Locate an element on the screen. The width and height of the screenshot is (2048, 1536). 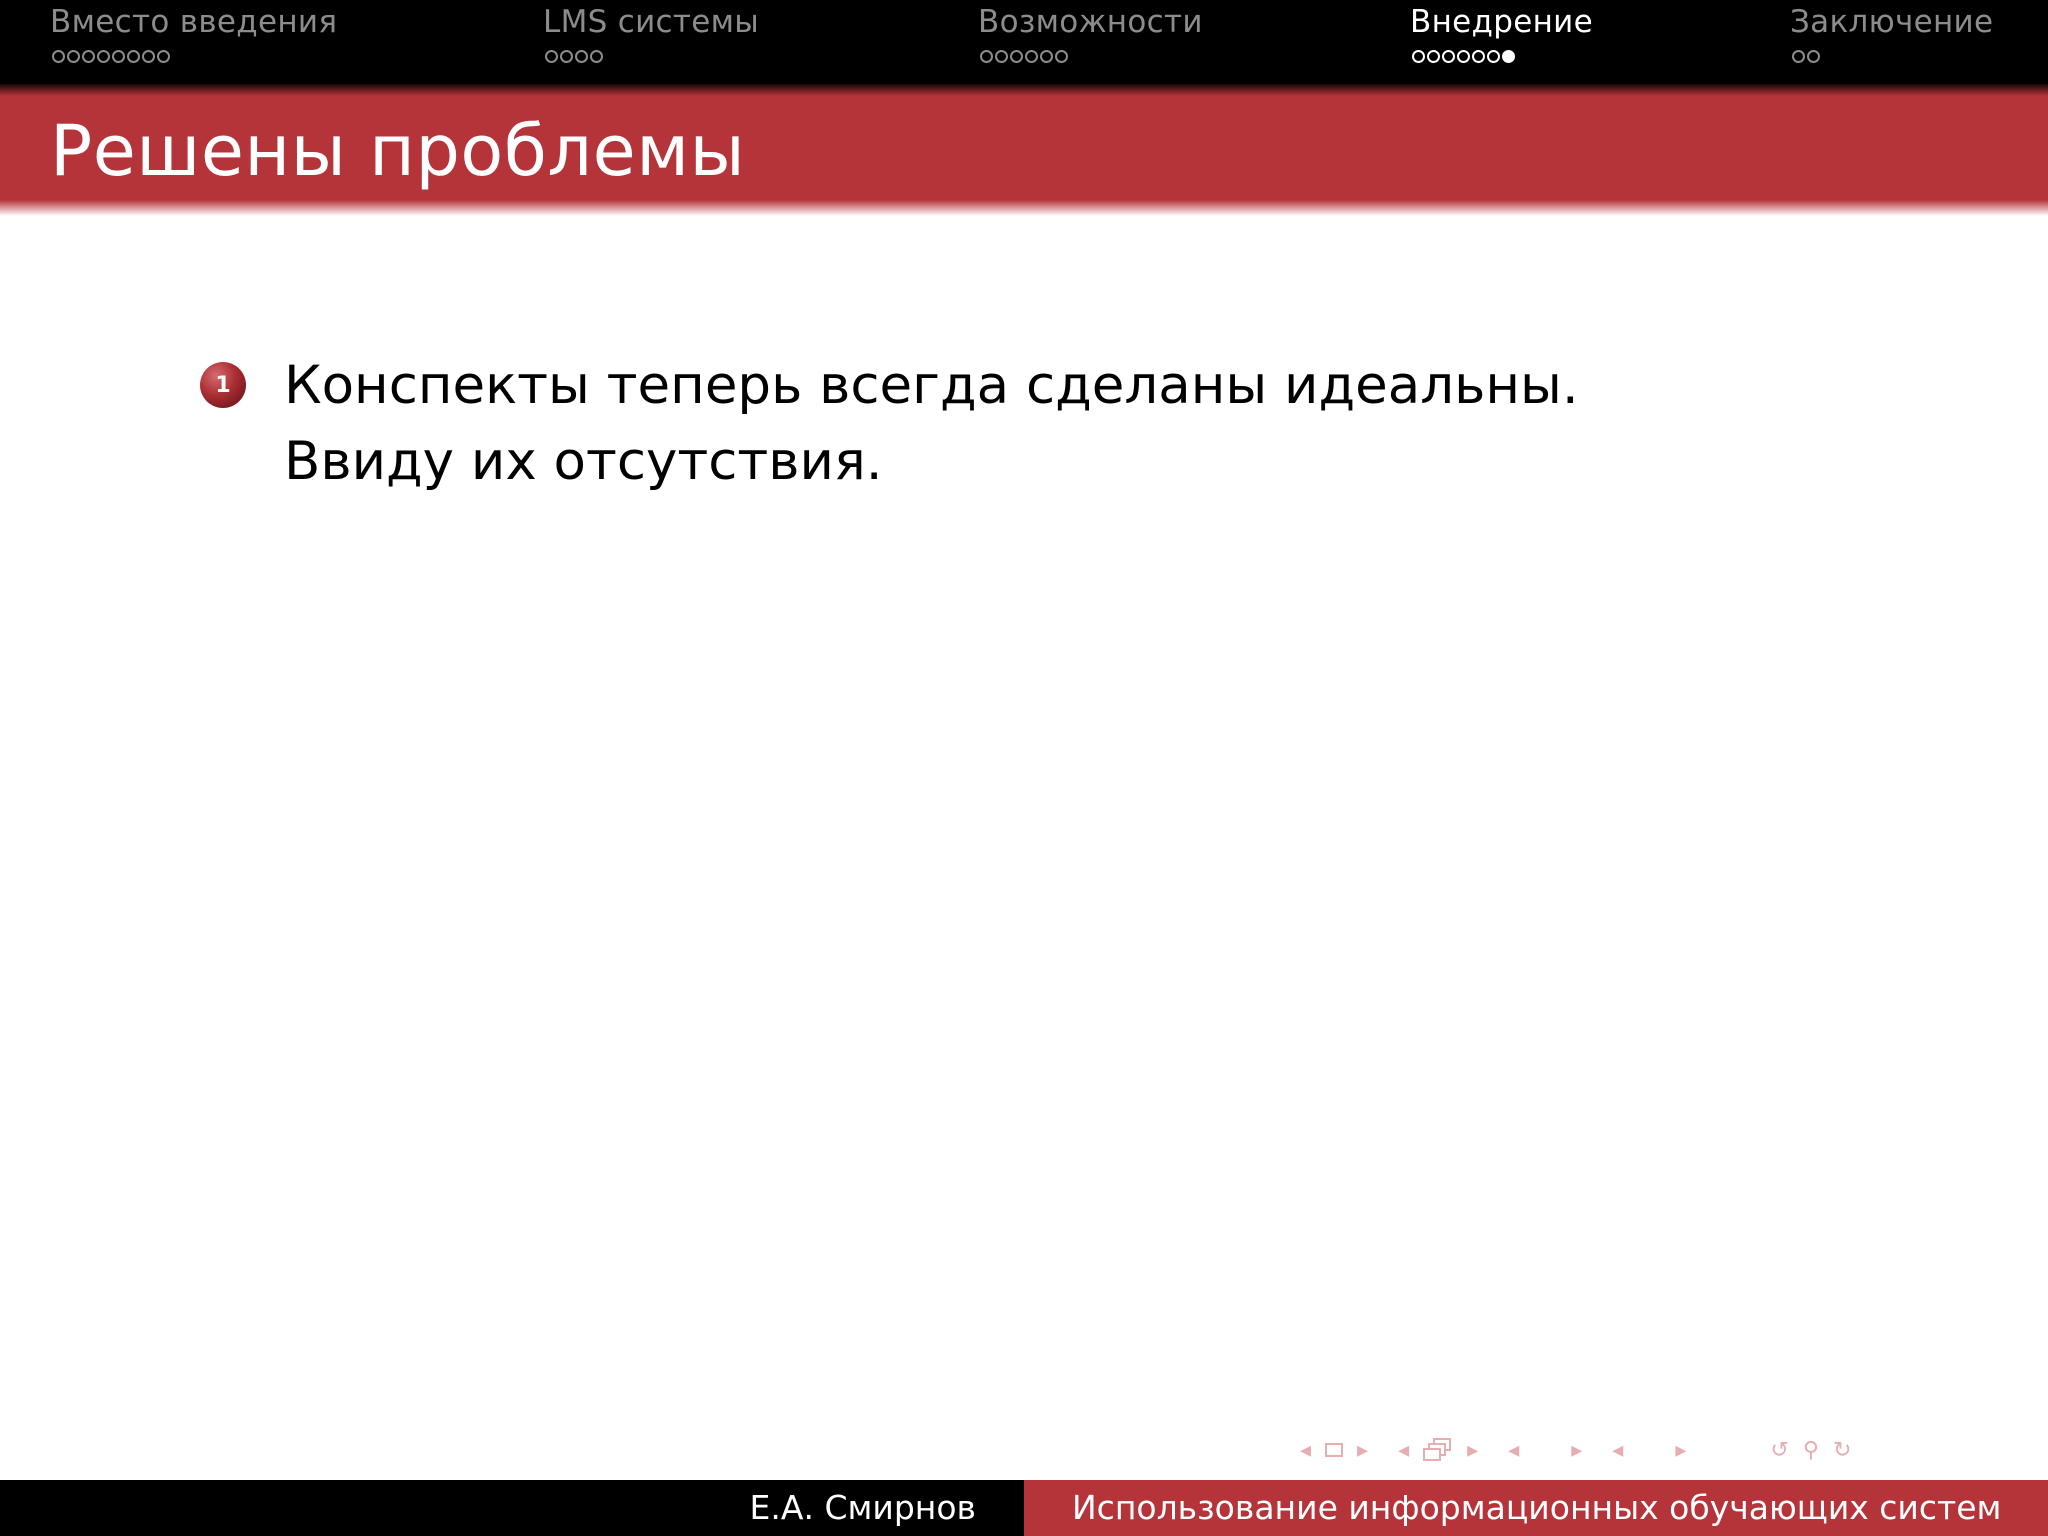
document-icon is located at coordinates (1728, 1450).